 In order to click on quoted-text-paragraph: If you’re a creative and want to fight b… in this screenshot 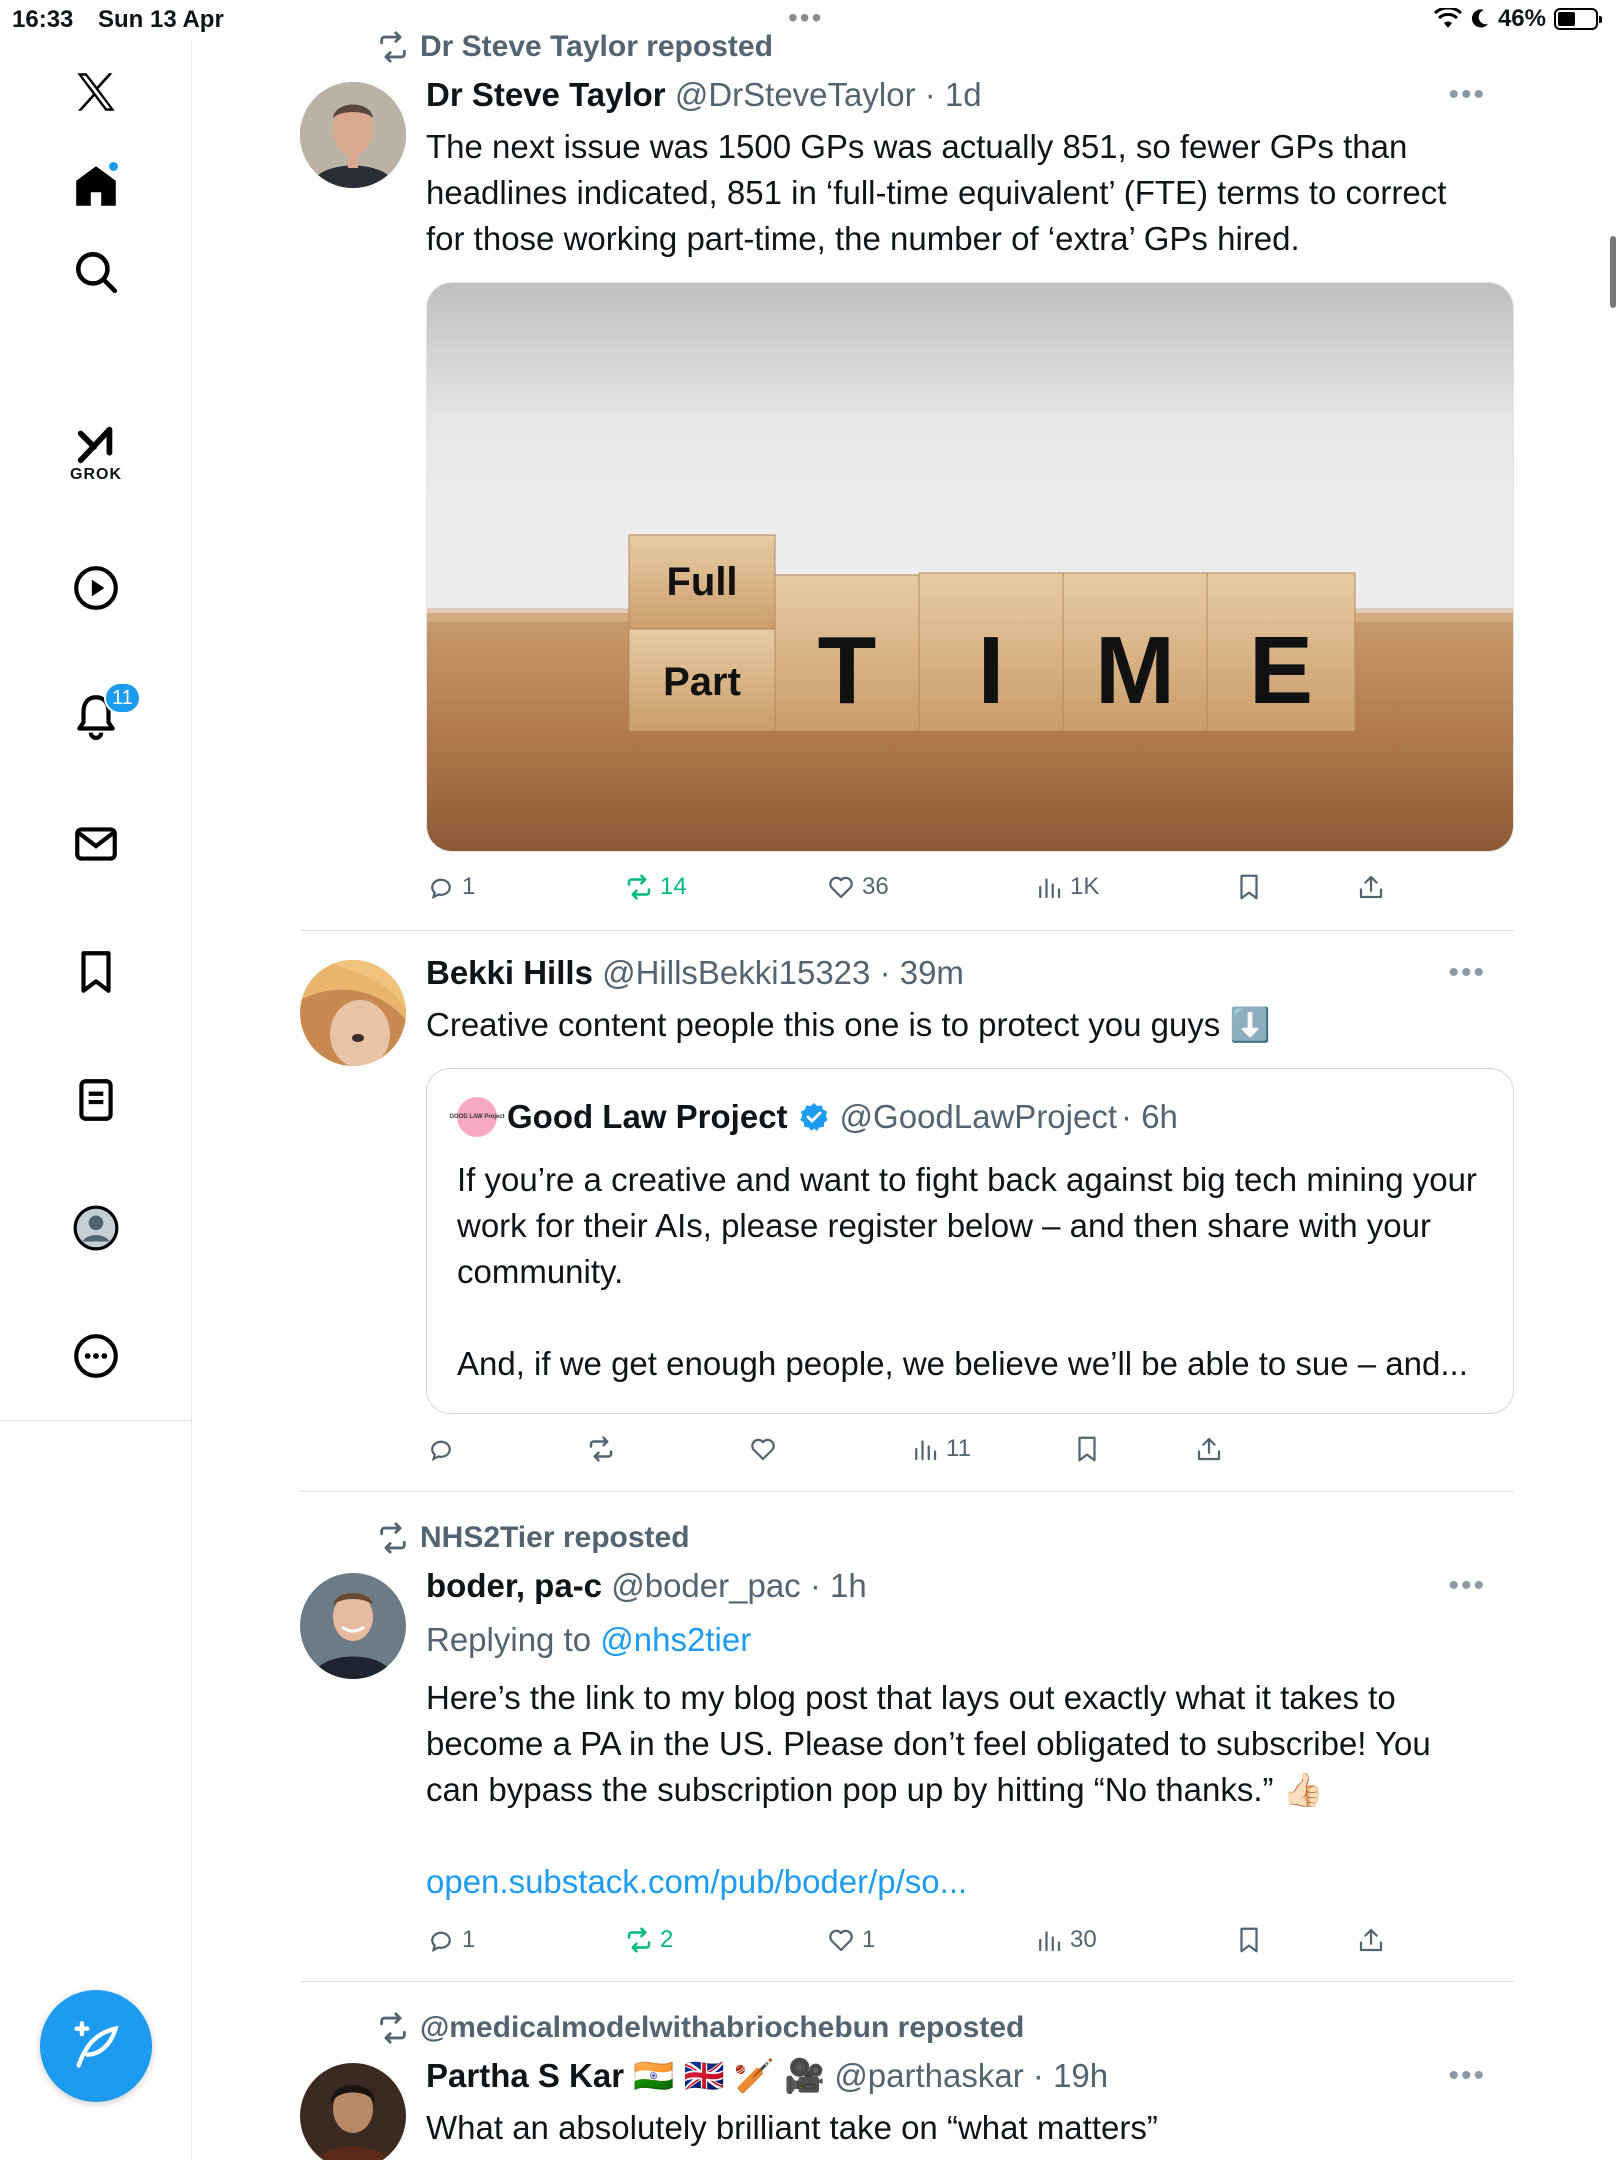, I will do `click(967, 1225)`.